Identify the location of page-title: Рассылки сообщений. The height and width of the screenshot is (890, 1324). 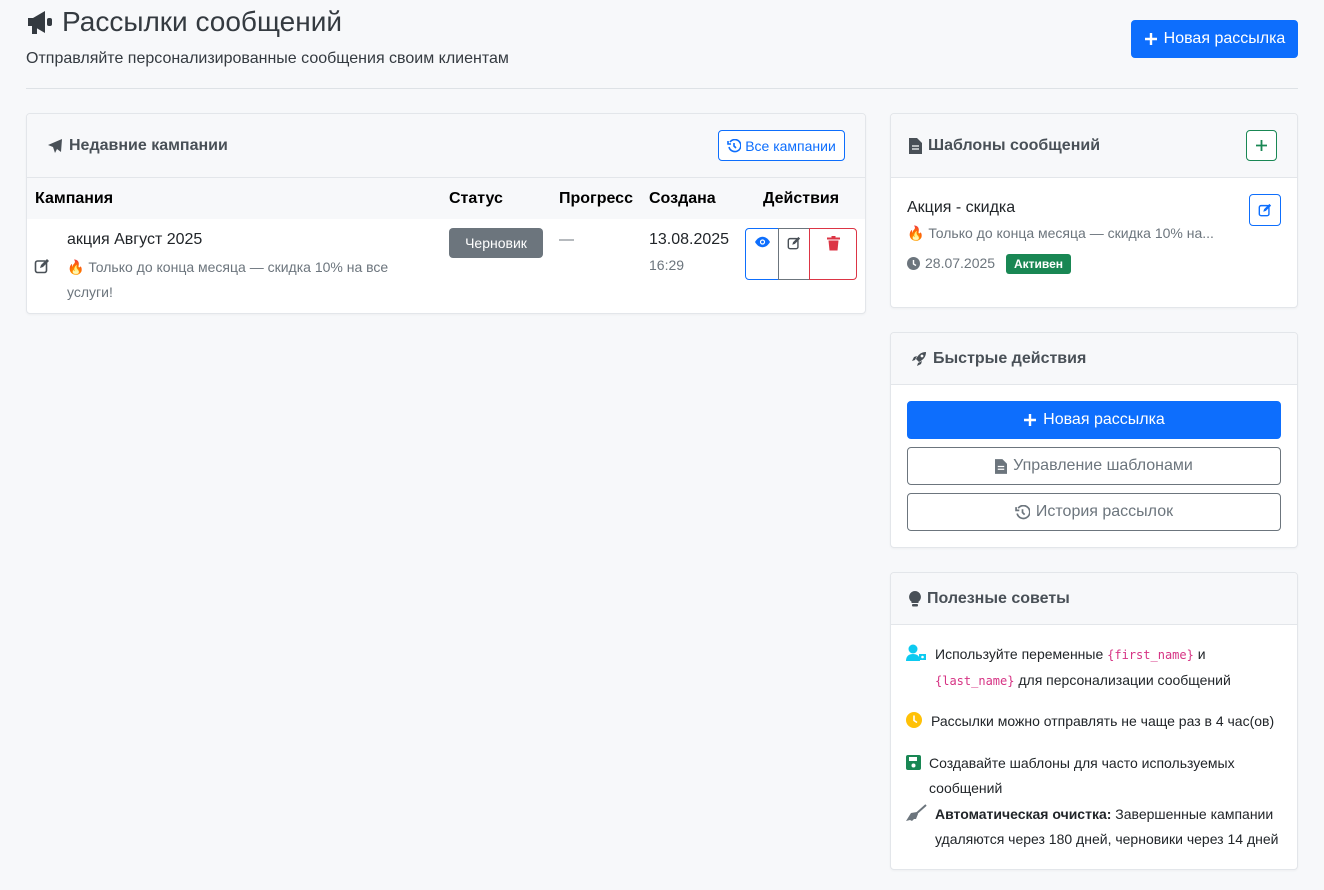
(184, 22).